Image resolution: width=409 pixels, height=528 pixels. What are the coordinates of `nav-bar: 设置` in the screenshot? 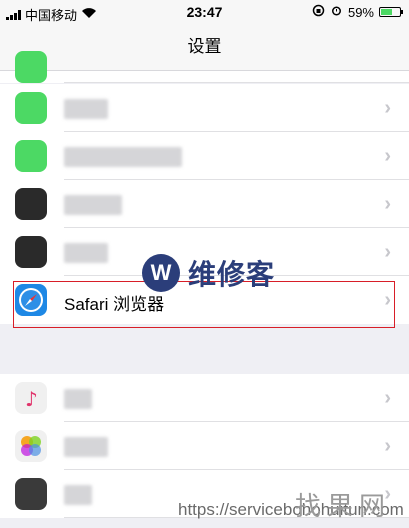 It's located at (204, 47).